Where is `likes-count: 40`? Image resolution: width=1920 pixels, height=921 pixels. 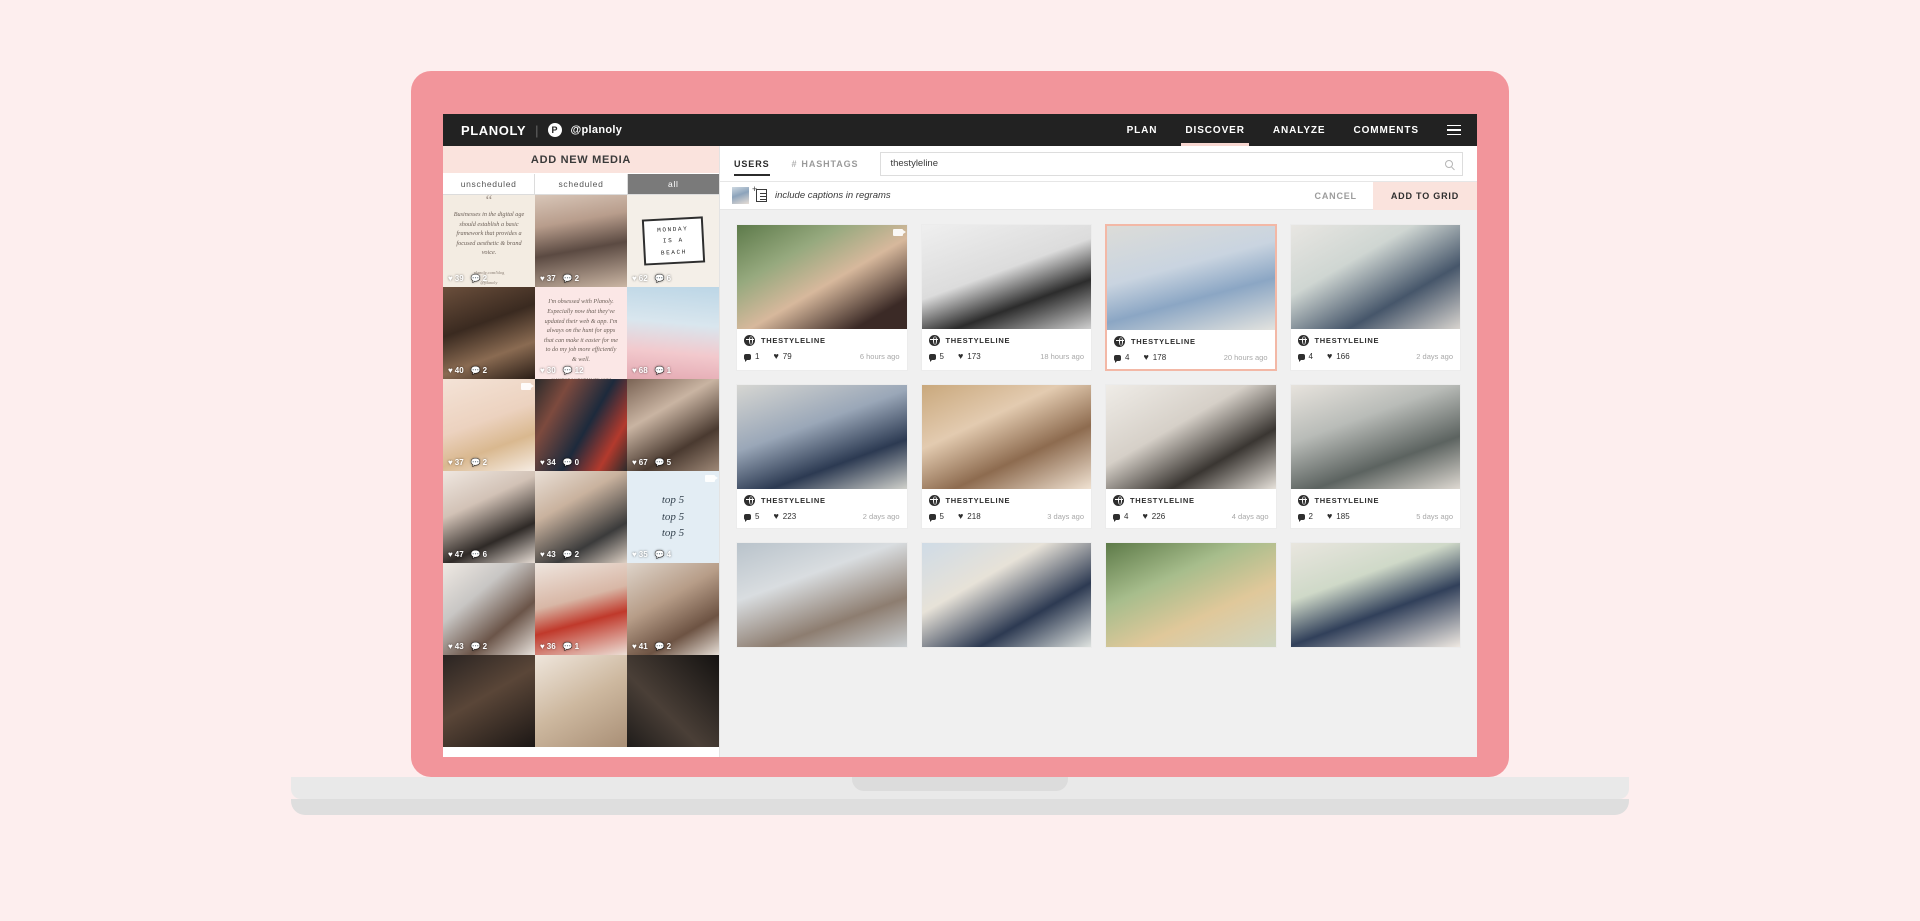
likes-count: 40 is located at coordinates (459, 370).